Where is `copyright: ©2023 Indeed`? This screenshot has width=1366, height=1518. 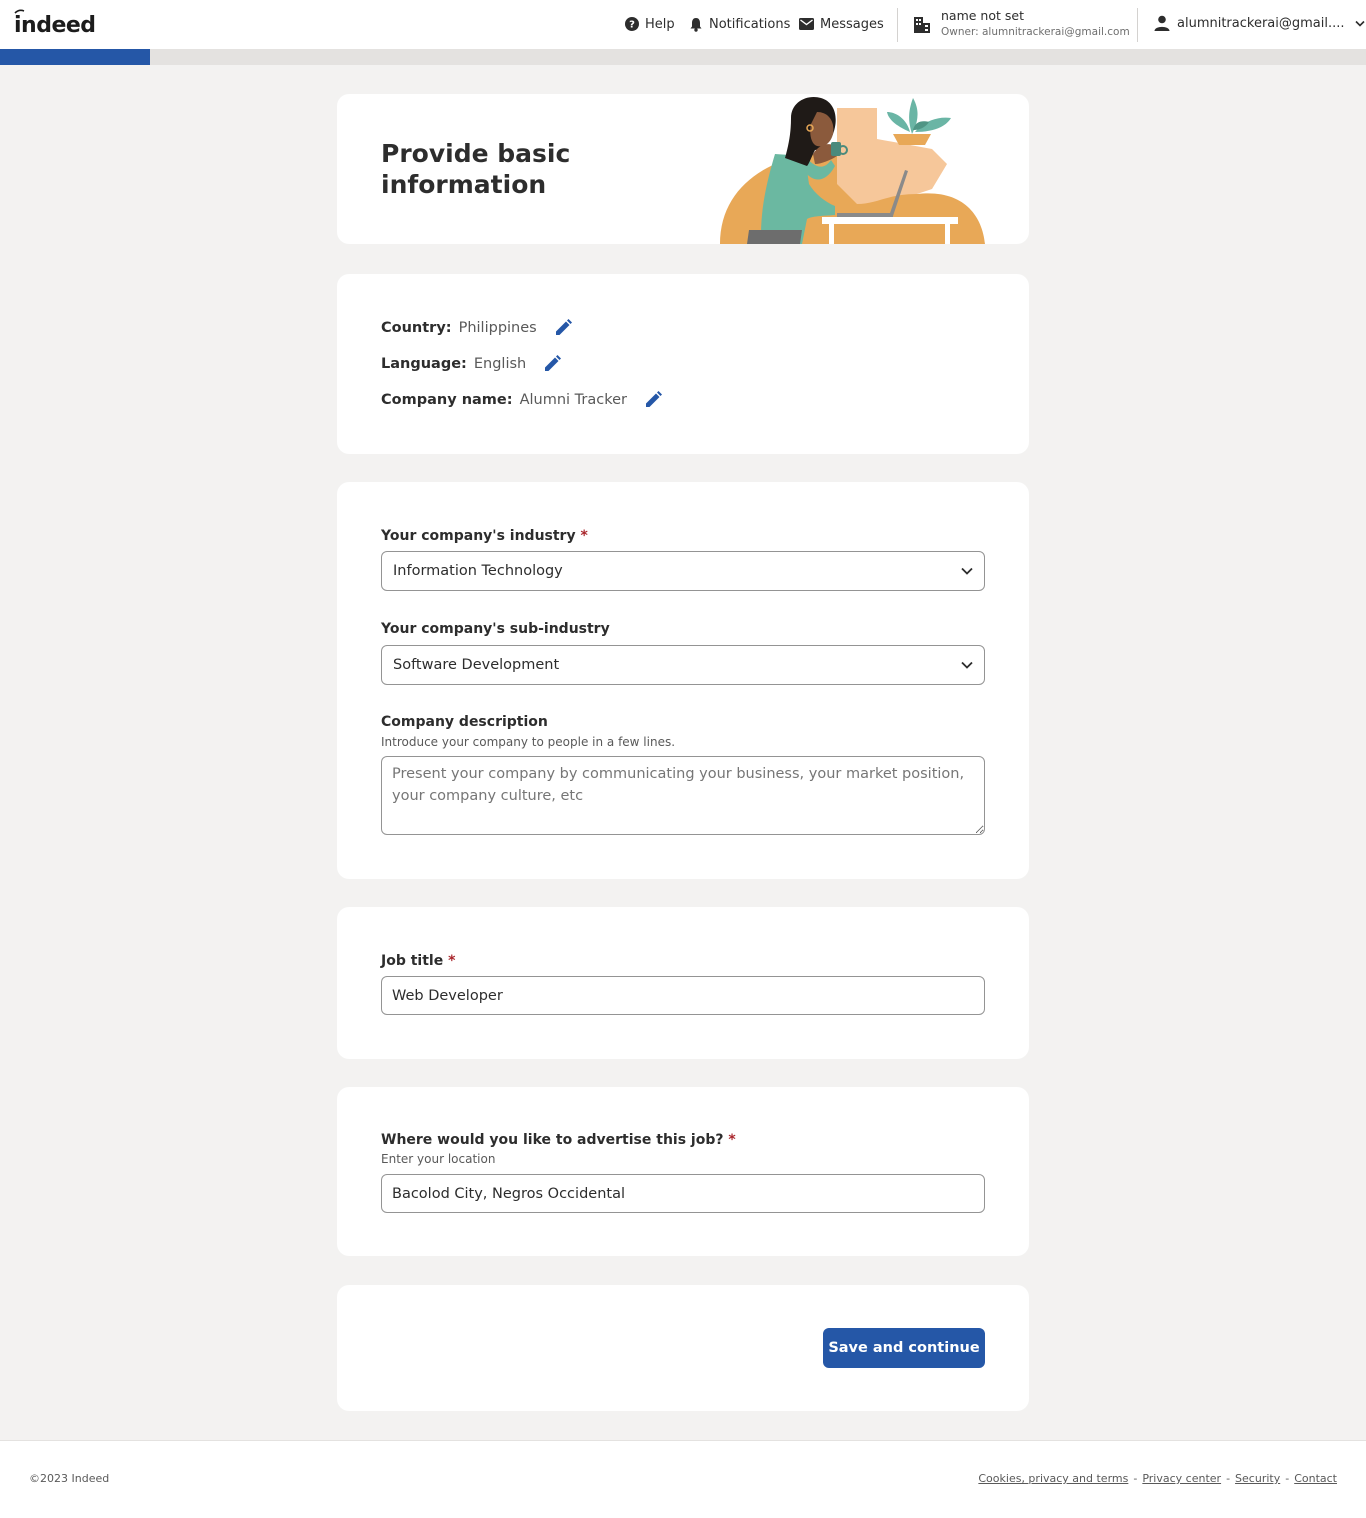
copyright: ©2023 Indeed is located at coordinates (69, 1478).